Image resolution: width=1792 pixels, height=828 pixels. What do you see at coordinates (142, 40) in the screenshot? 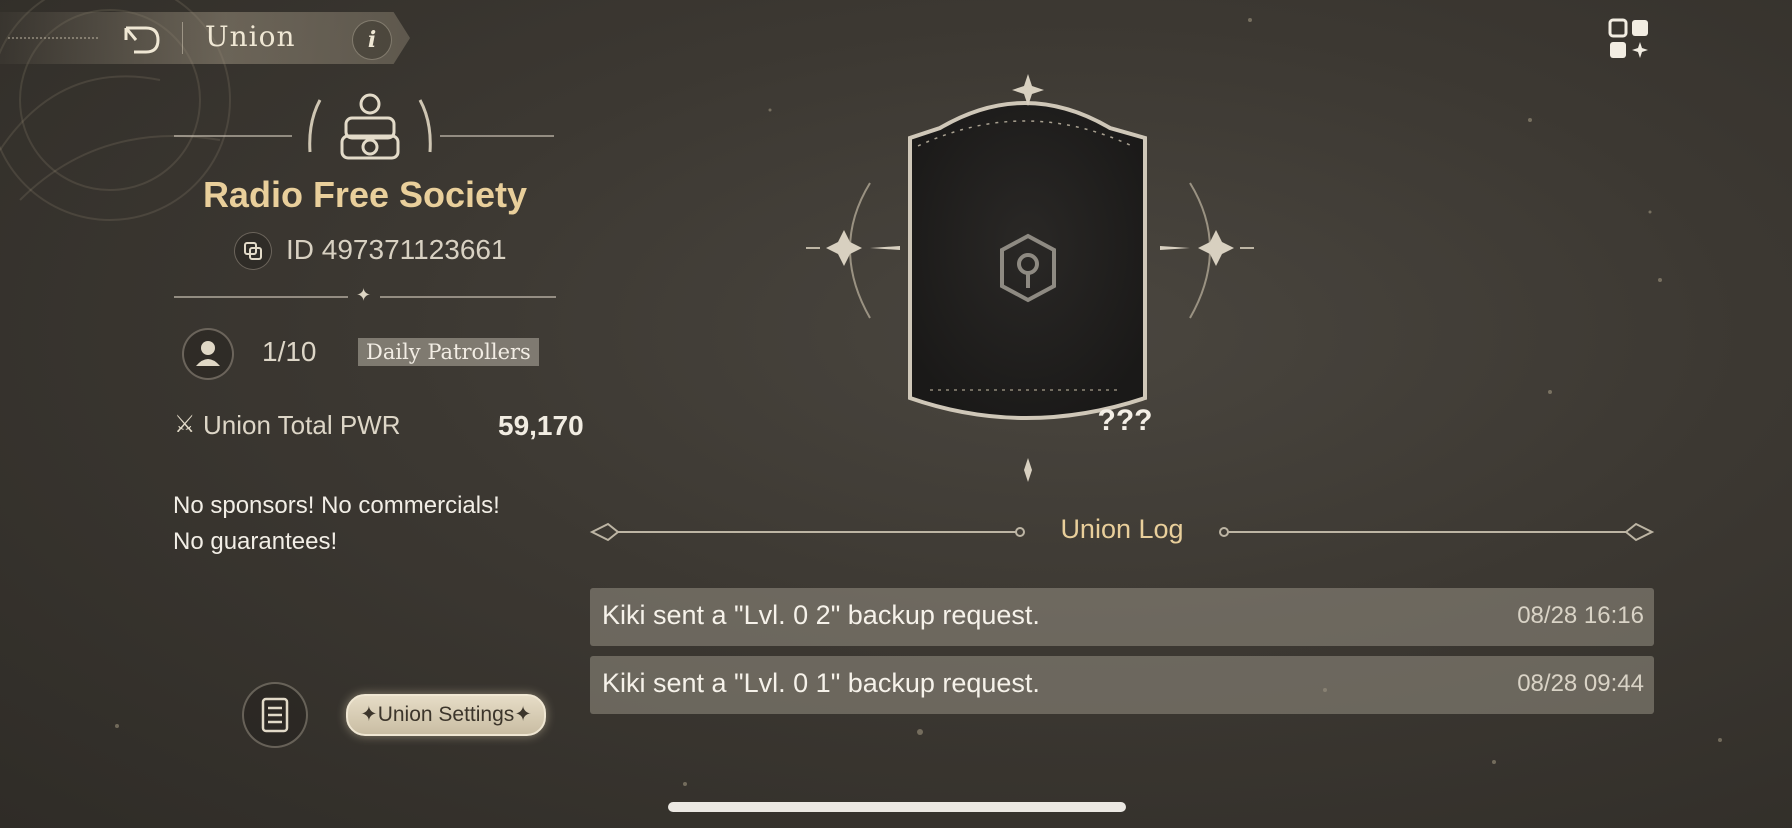
I see `back-icon` at bounding box center [142, 40].